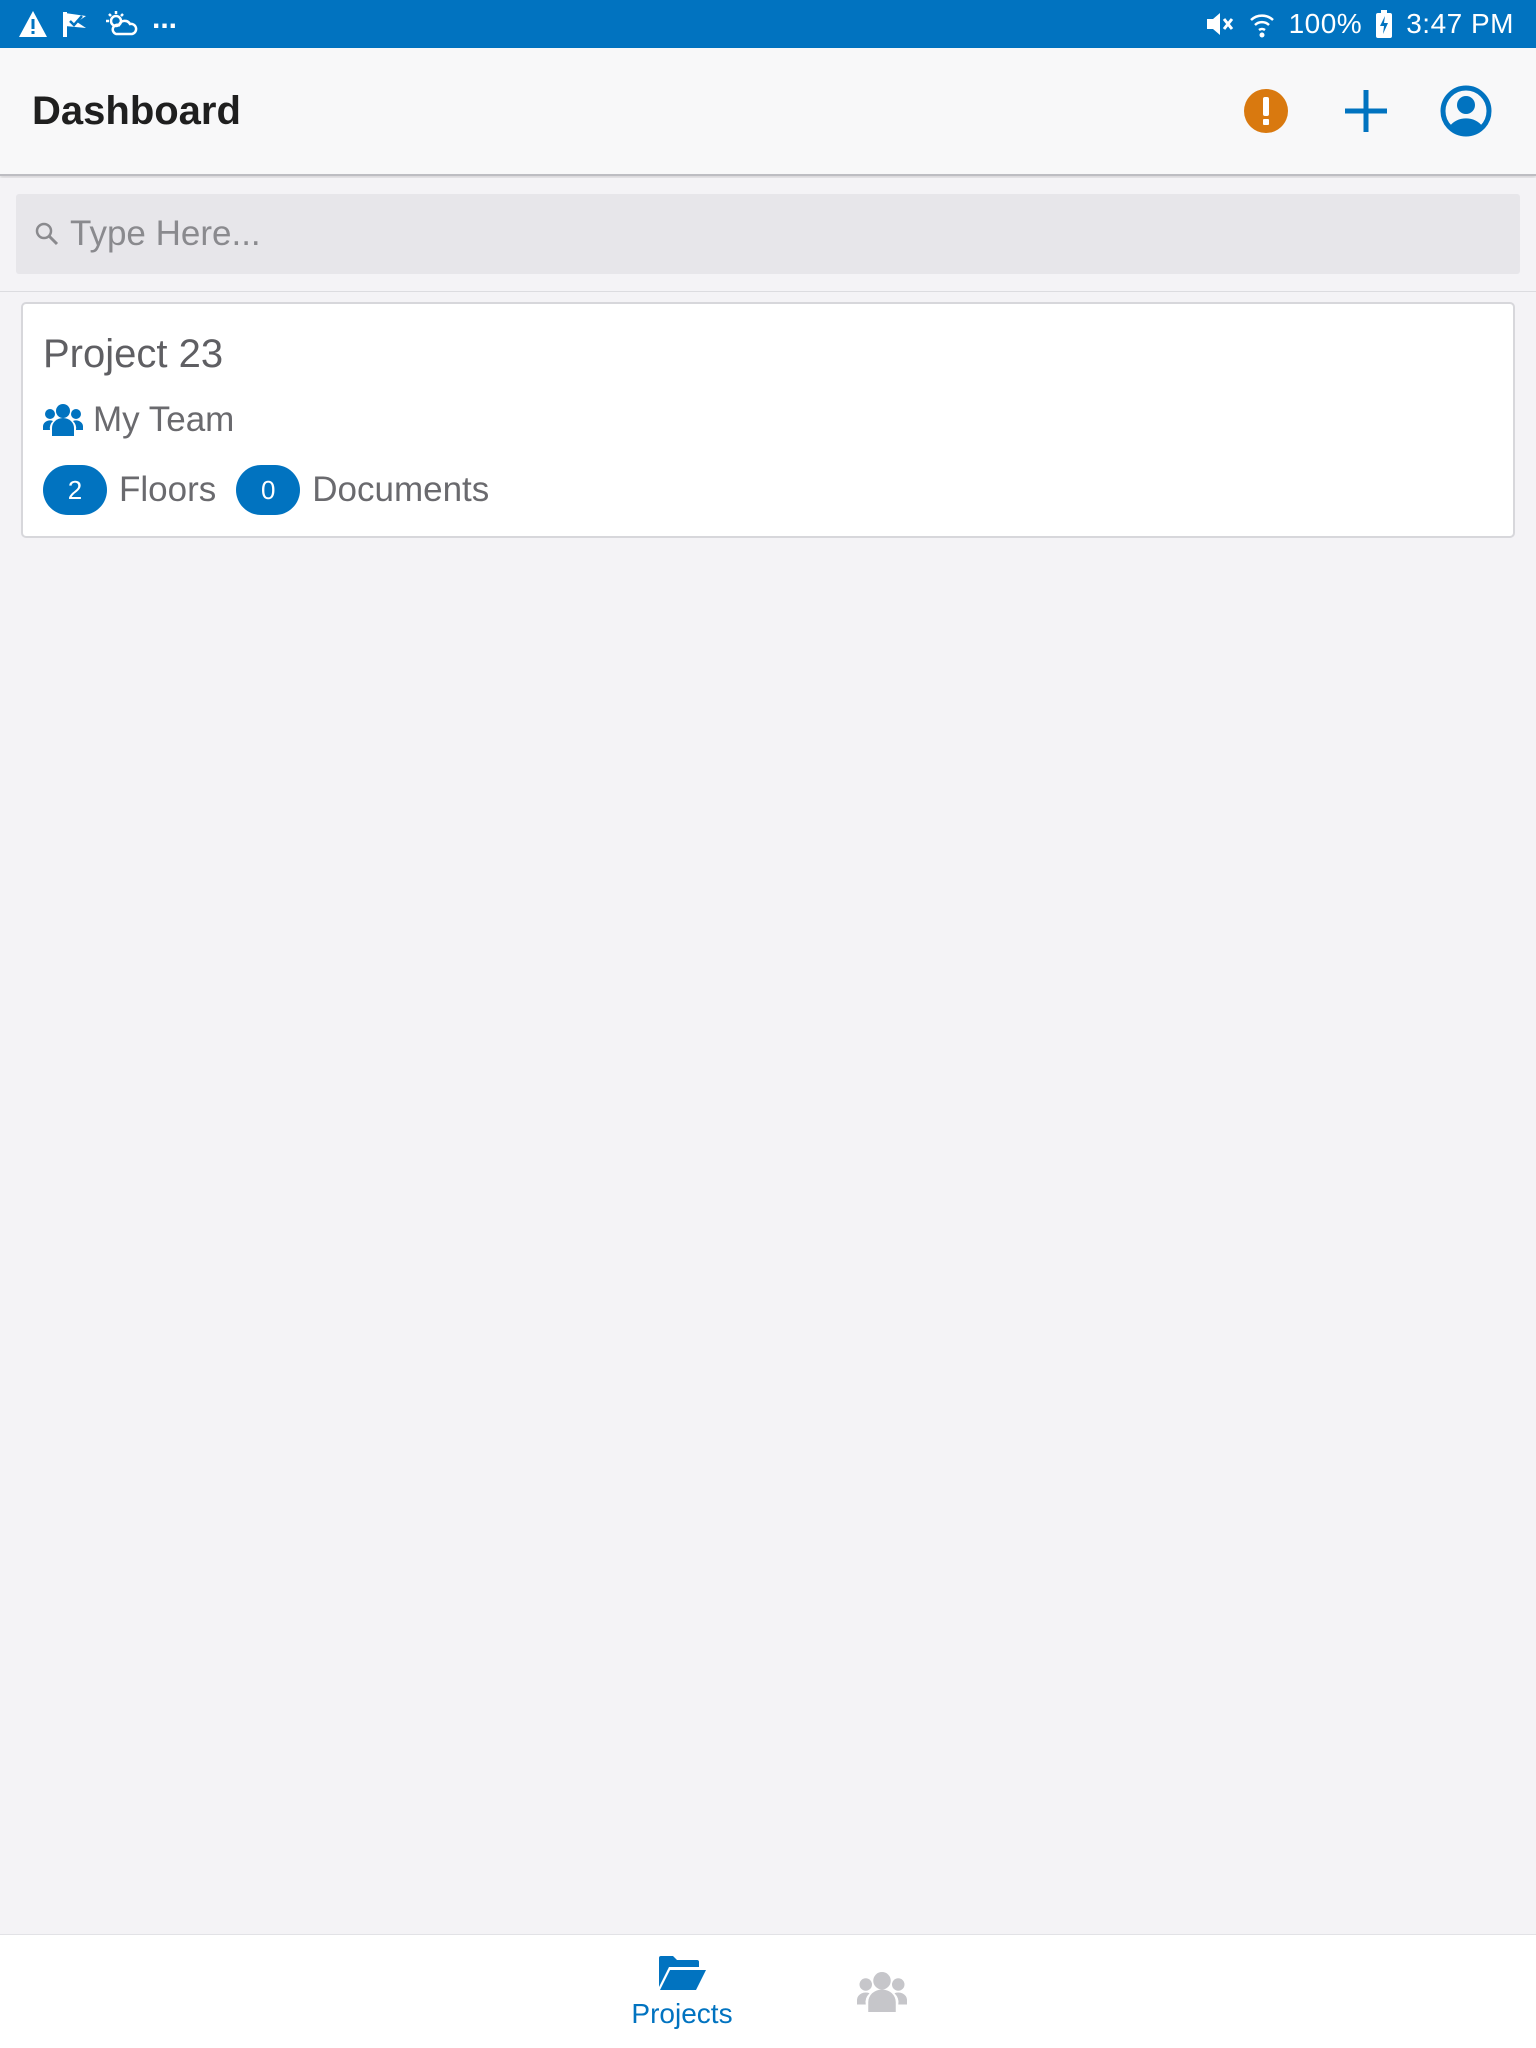  I want to click on project-stats: 2 Floors 0 Documents, so click(768, 490).